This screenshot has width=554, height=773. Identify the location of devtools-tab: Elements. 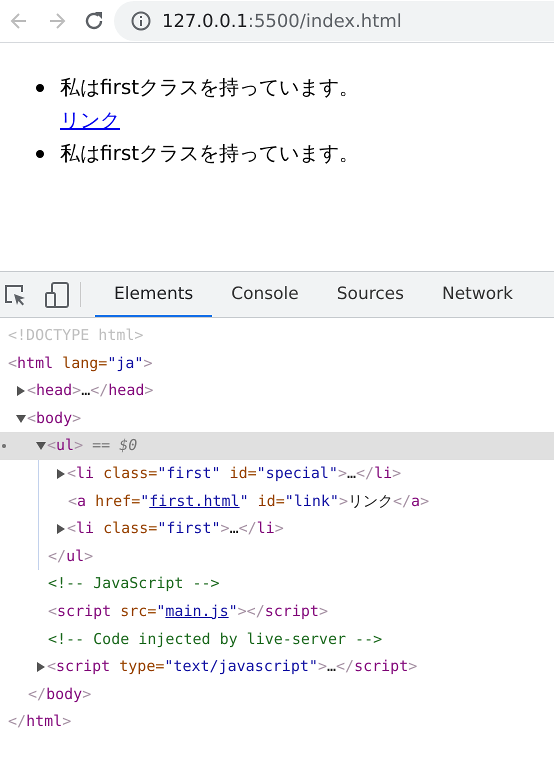
(153, 294).